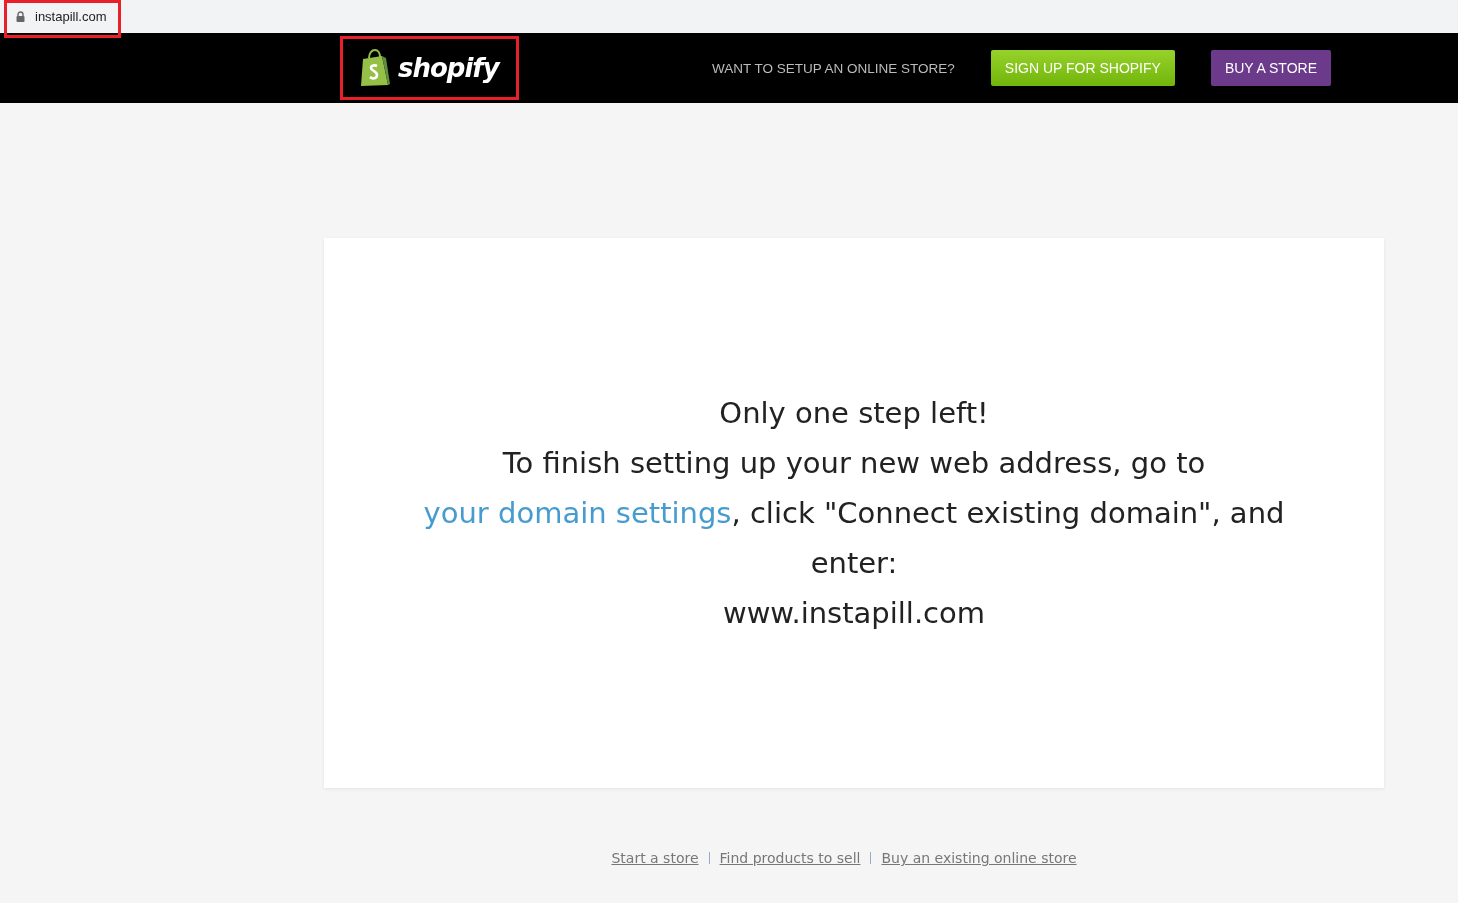 This screenshot has width=1458, height=903. What do you see at coordinates (20, 16) in the screenshot?
I see `lock-icon` at bounding box center [20, 16].